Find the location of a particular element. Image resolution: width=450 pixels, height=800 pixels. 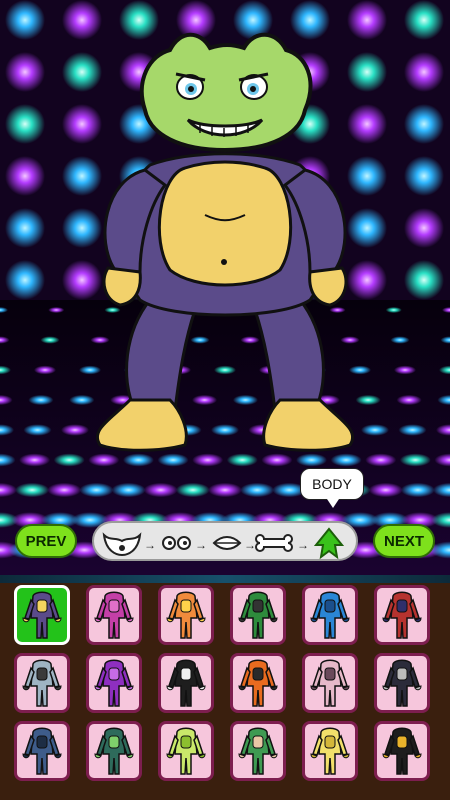

body-option-pink-dress-figure is located at coordinates (330, 683).